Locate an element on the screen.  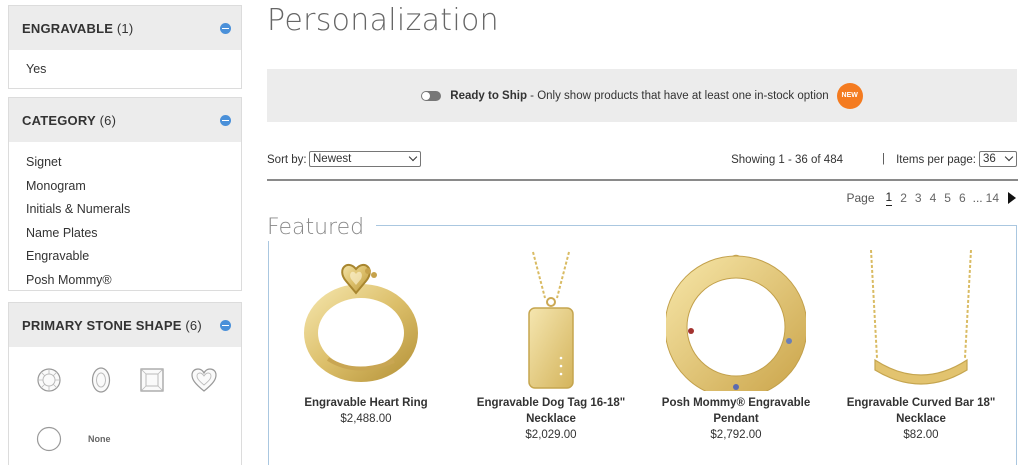
filter-item-name-plates: Name Plates is located at coordinates (133, 234).